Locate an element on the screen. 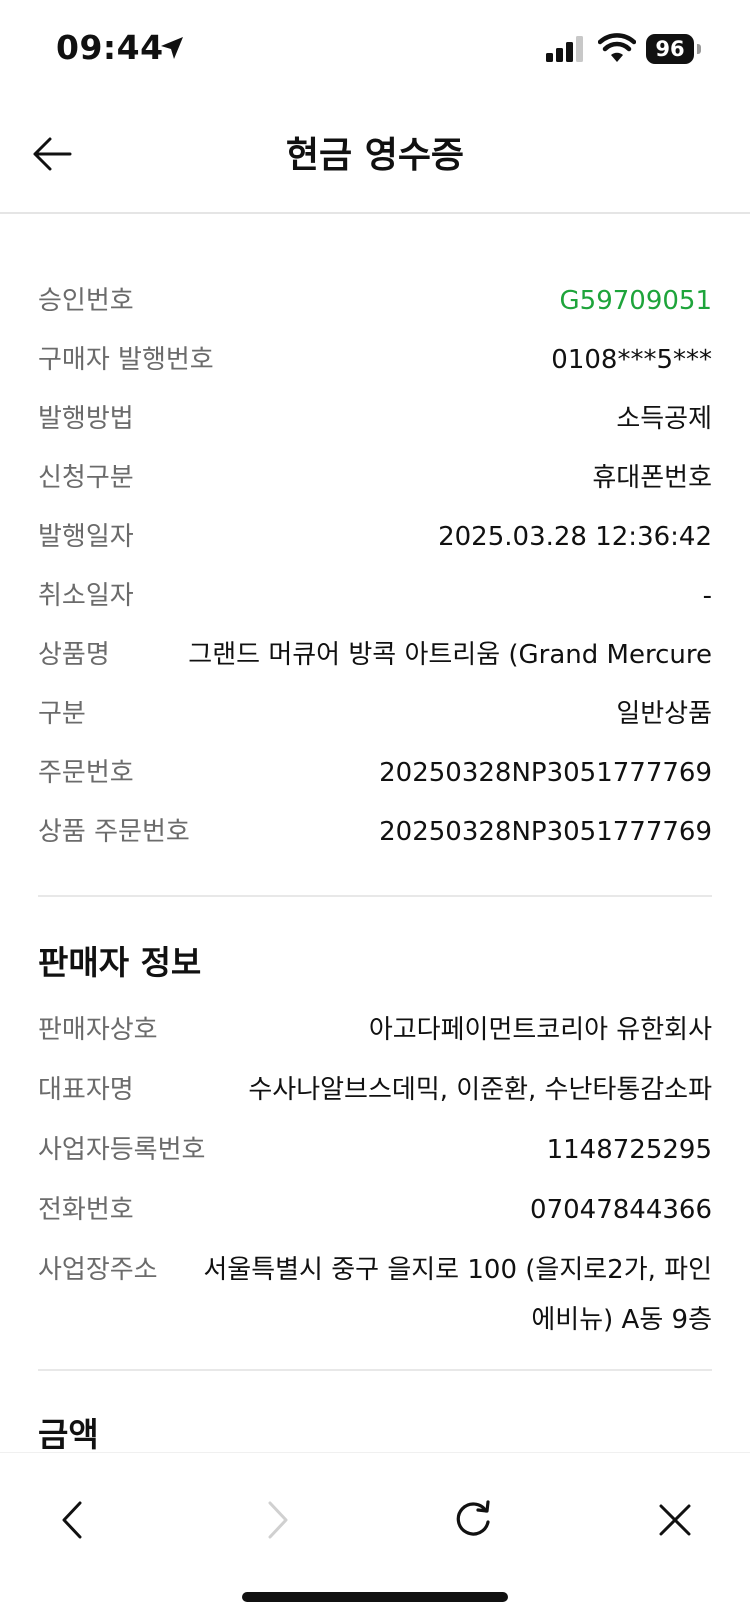 The image size is (750, 1624). row-label: 판매자상호 is located at coordinates (98, 1030).